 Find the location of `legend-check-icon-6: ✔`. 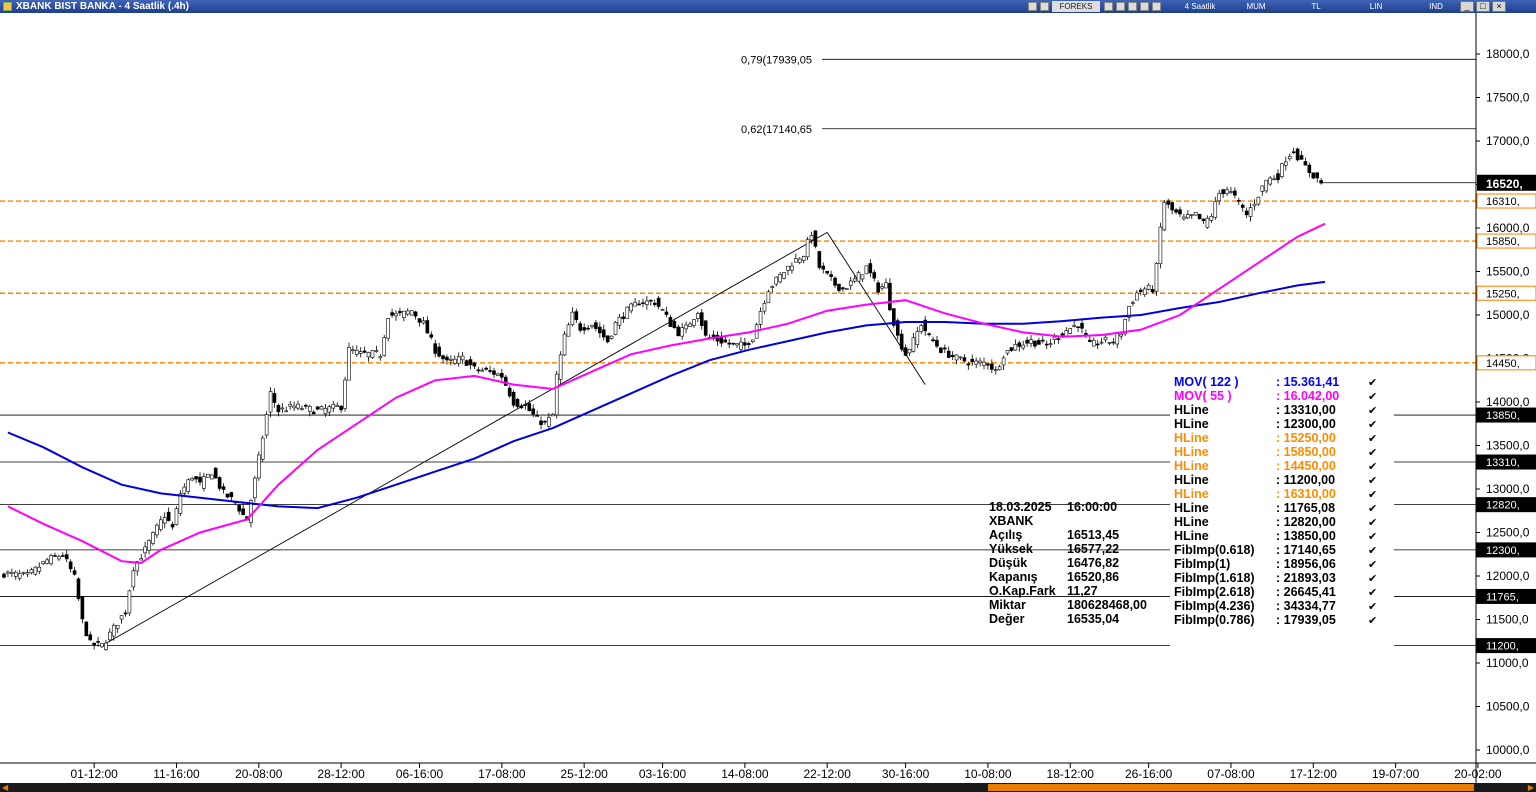

legend-check-icon-6: ✔ is located at coordinates (1372, 467).